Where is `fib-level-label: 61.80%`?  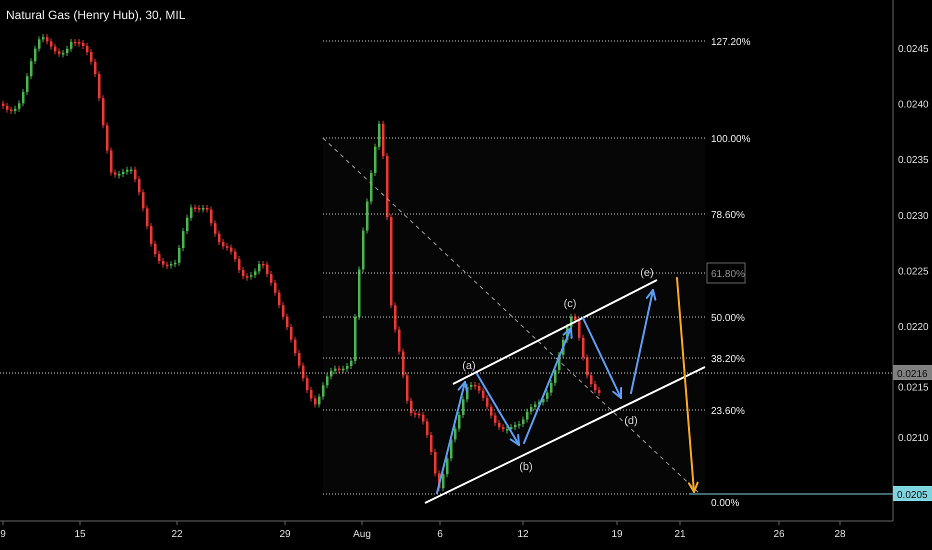
fib-level-label: 61.80% is located at coordinates (726, 273).